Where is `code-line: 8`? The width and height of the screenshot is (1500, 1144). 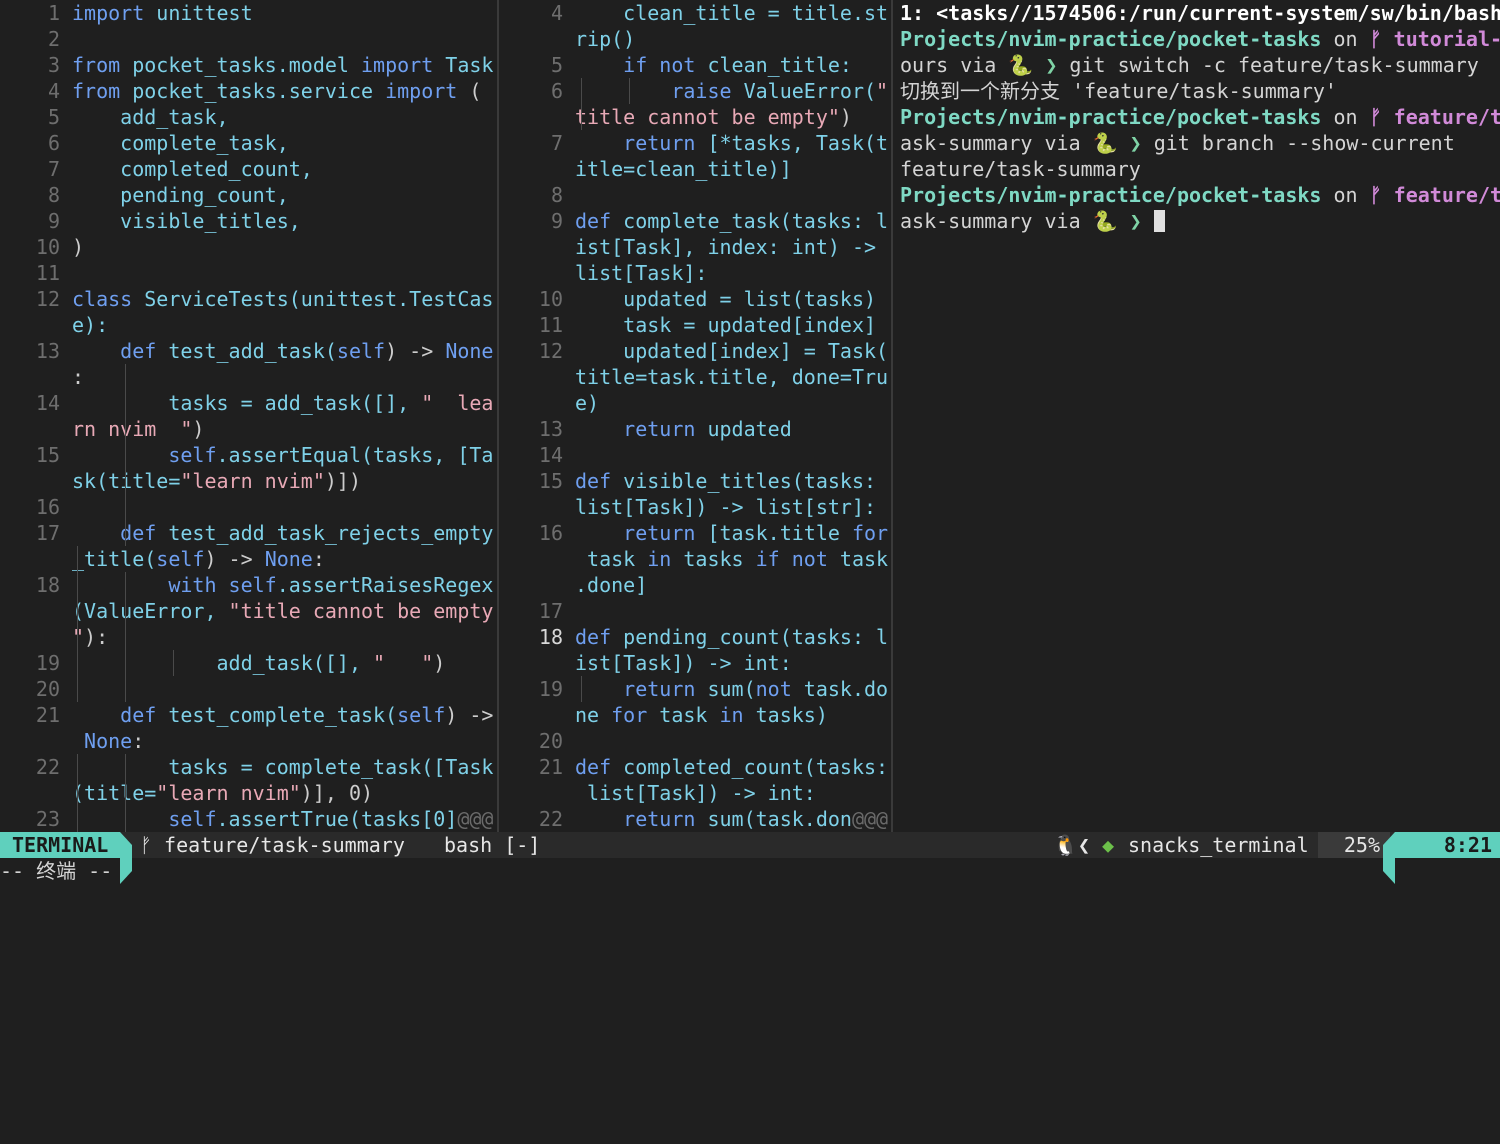
code-line: 8 is located at coordinates (695, 195).